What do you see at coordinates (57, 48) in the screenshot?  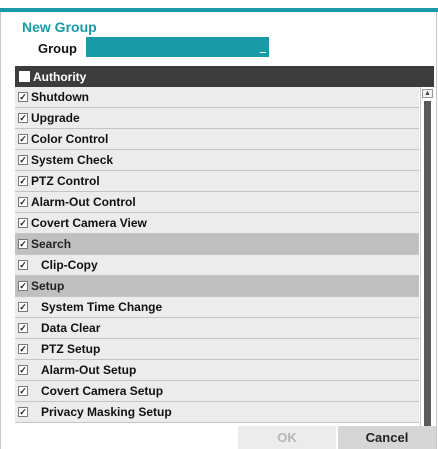 I see `group-label: Group` at bounding box center [57, 48].